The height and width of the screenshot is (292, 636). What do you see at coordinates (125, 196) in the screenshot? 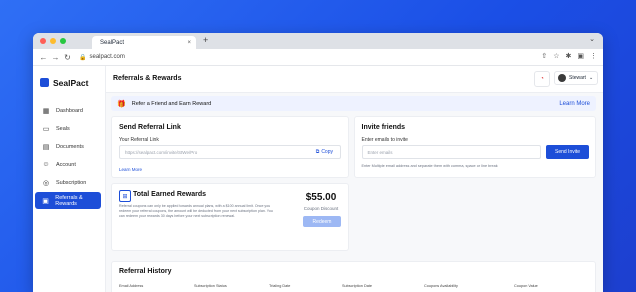
I see `gift-icon: ⊞` at bounding box center [125, 196].